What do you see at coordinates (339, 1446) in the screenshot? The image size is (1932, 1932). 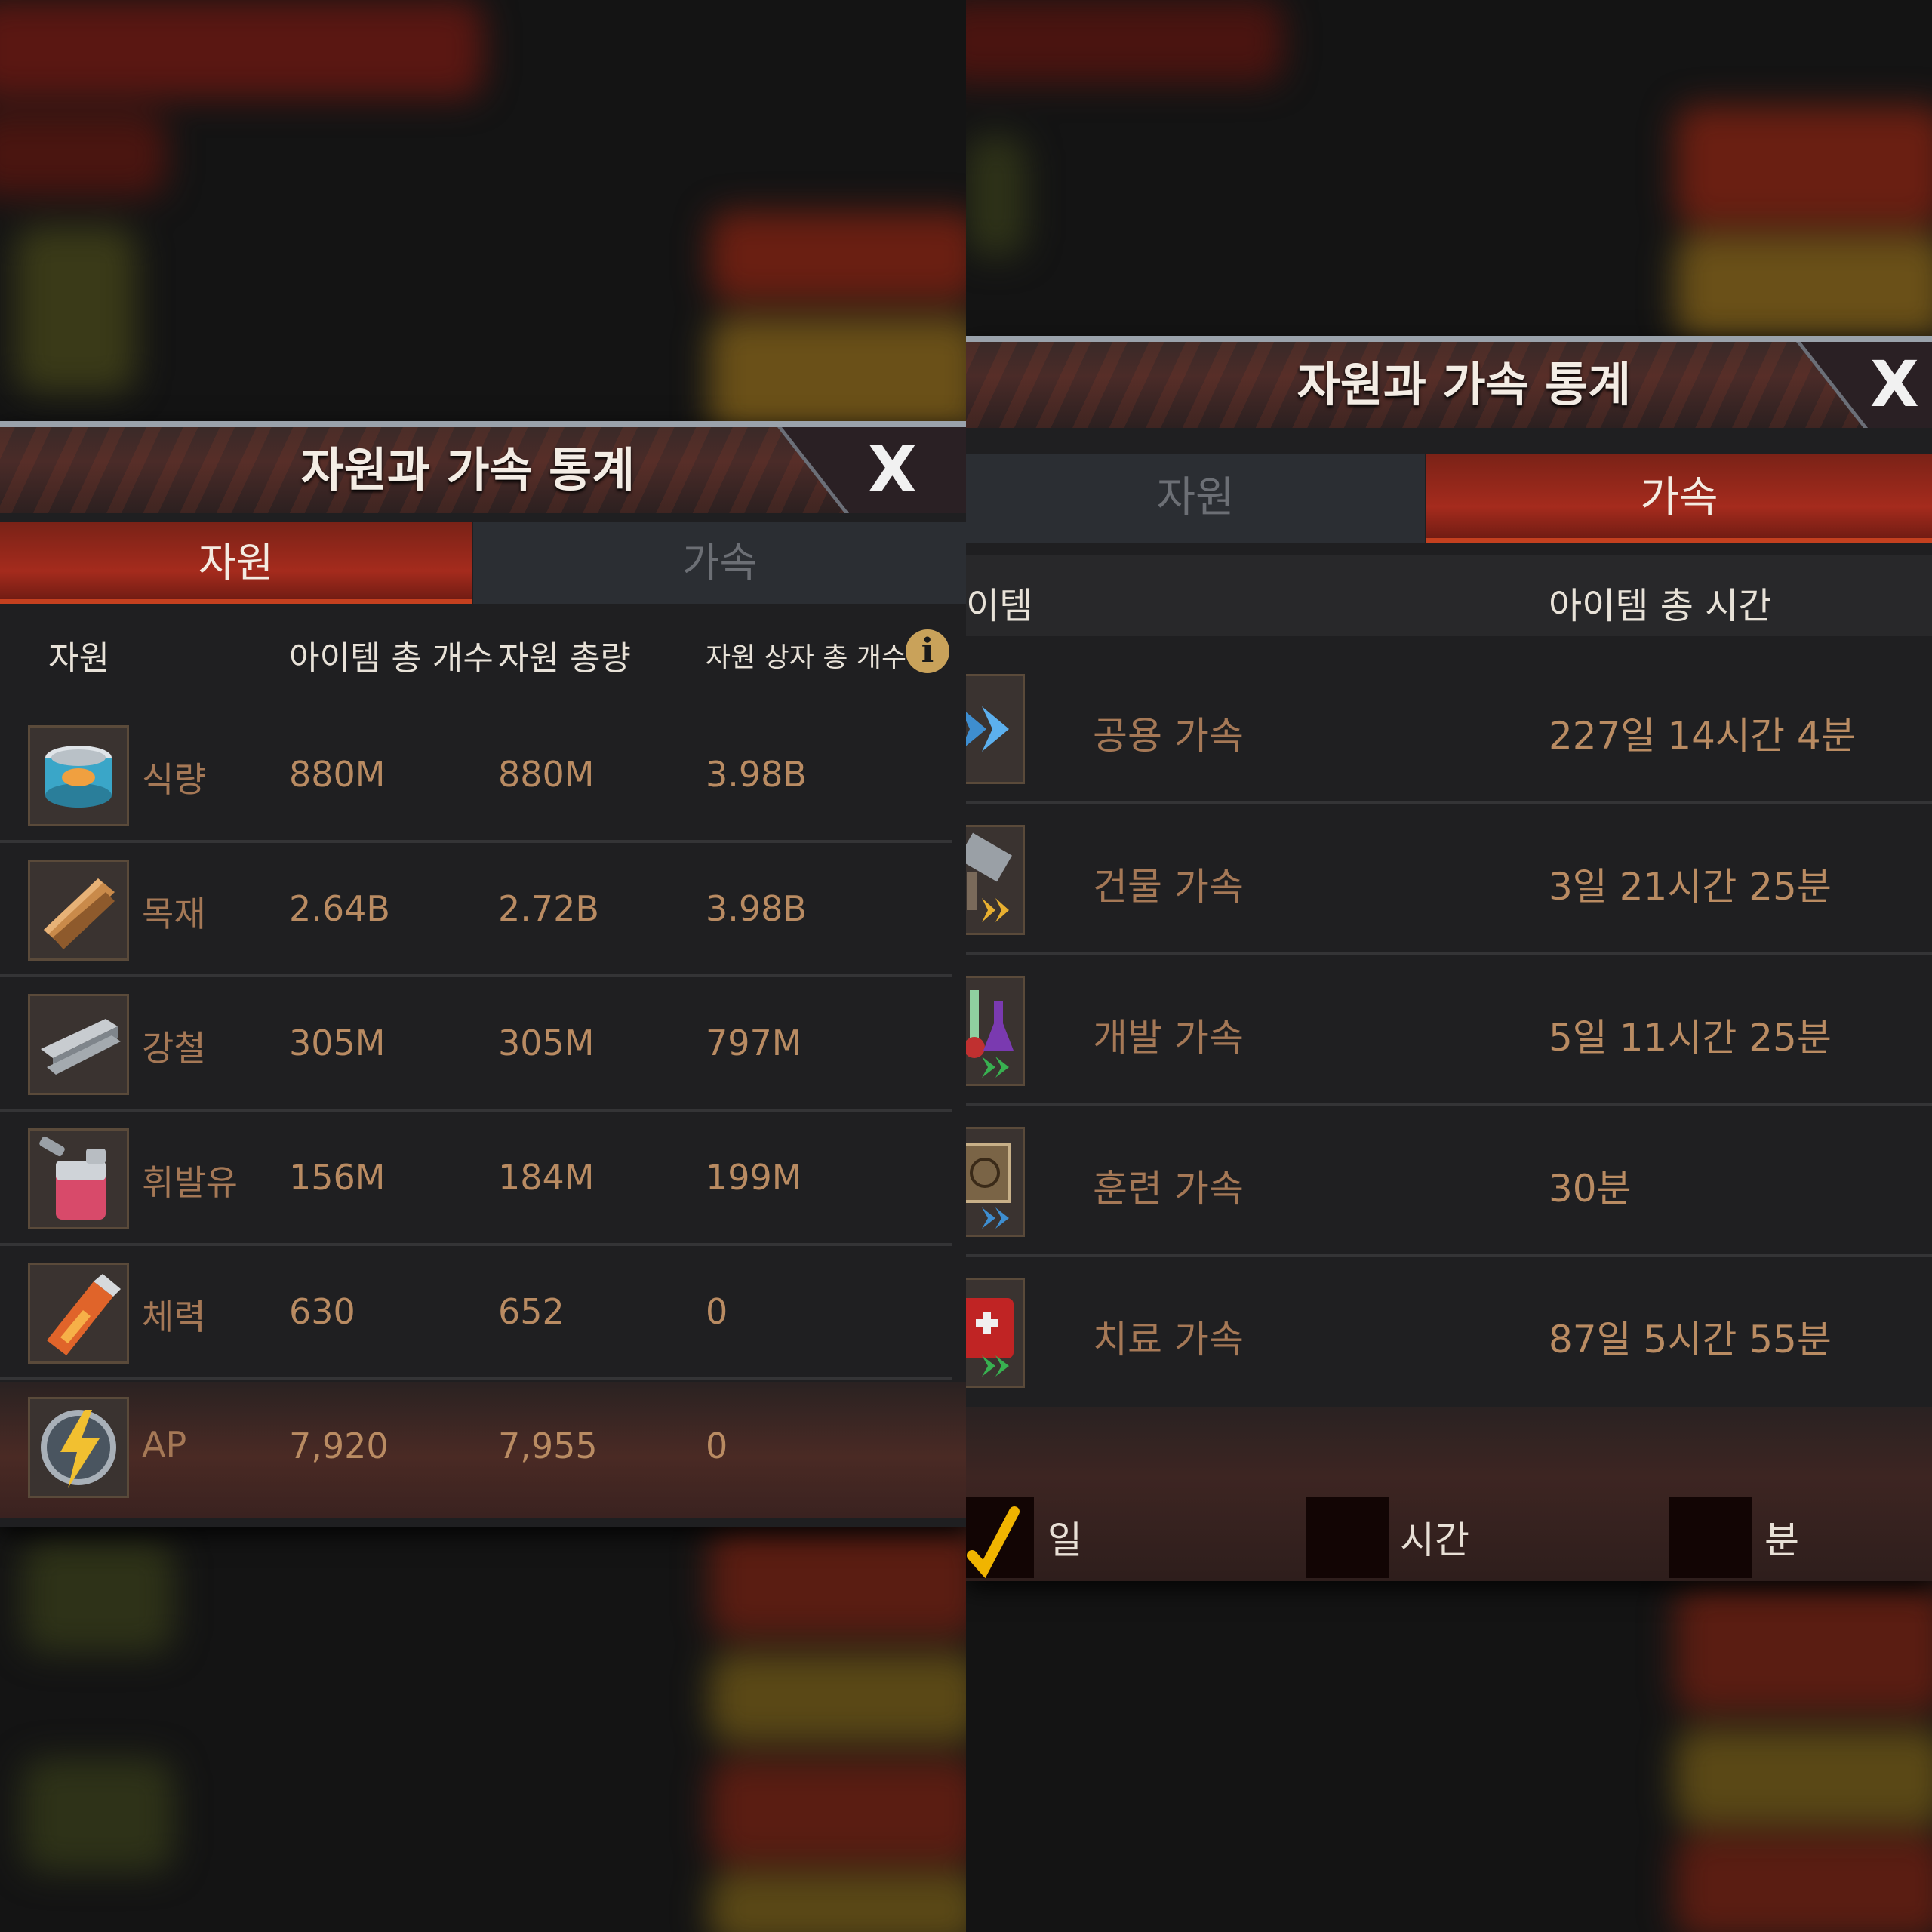 I see `item-count: 7,920` at bounding box center [339, 1446].